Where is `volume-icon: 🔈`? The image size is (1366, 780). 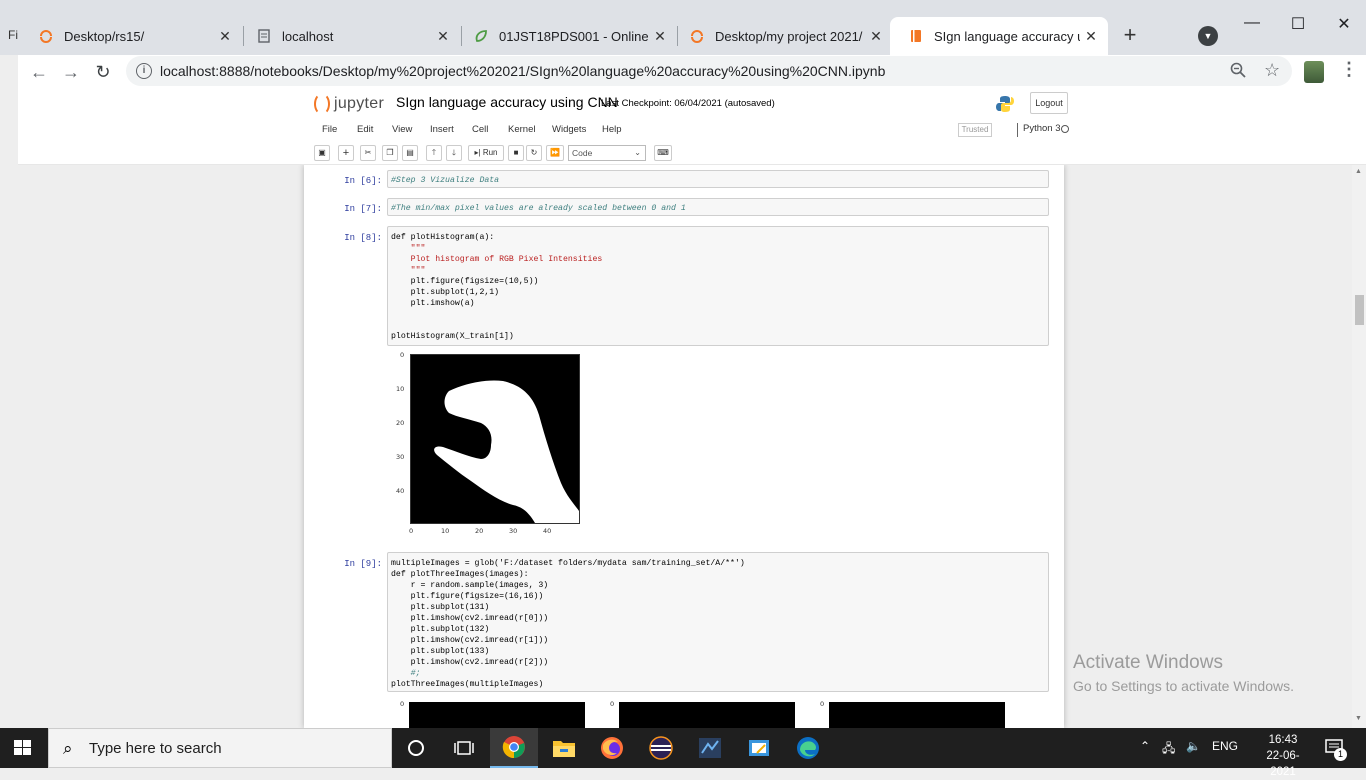
volume-icon: 🔈 is located at coordinates (1193, 746).